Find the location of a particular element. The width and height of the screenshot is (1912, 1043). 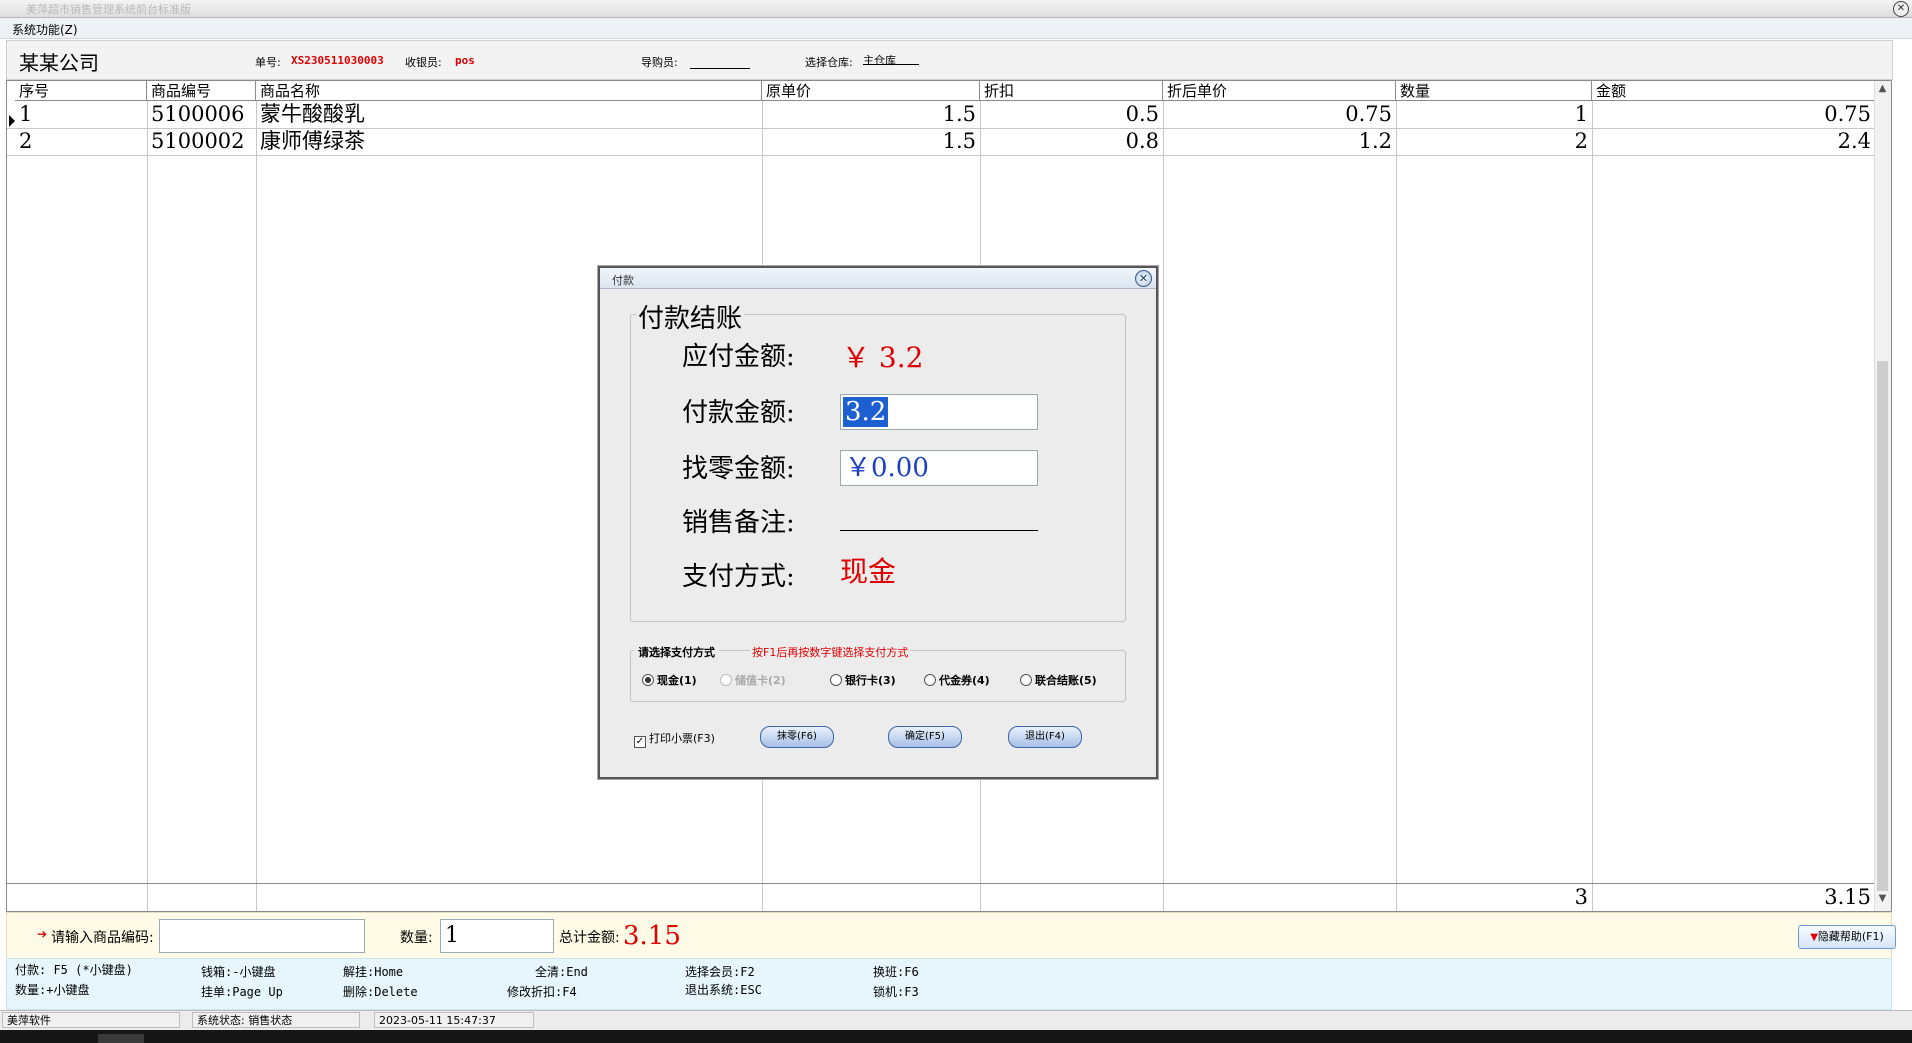

quantity-total: 3 is located at coordinates (1581, 897).